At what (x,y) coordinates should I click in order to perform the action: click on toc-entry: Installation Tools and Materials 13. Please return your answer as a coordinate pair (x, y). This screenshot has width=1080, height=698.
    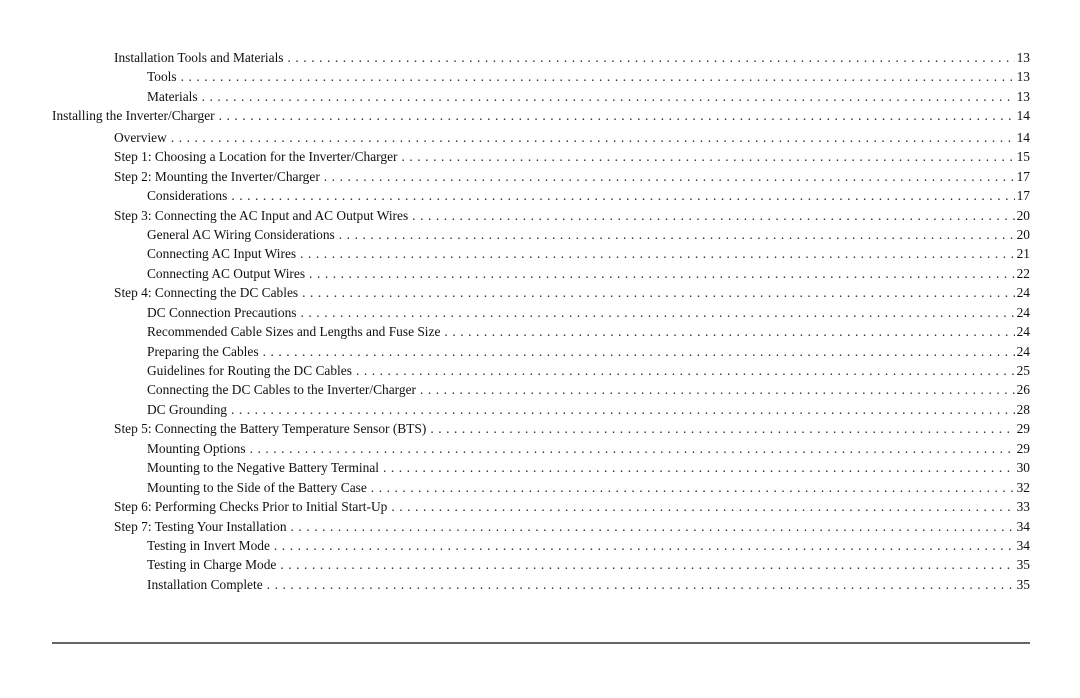
    Looking at the image, I should click on (541, 57).